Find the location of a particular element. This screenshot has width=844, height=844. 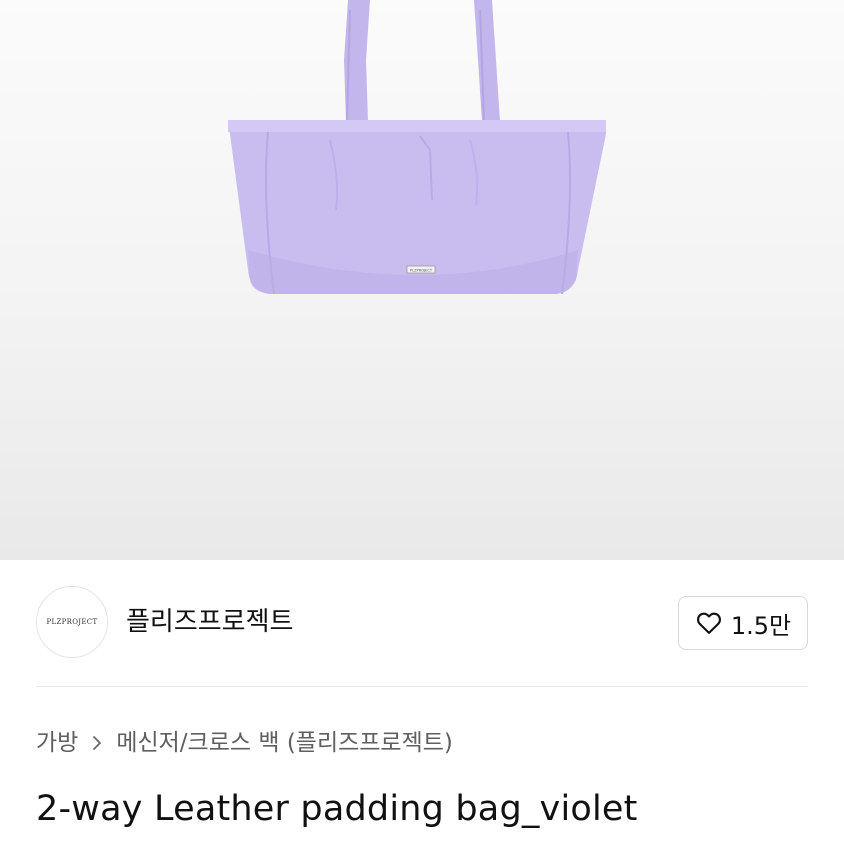

divider is located at coordinates (422, 686).